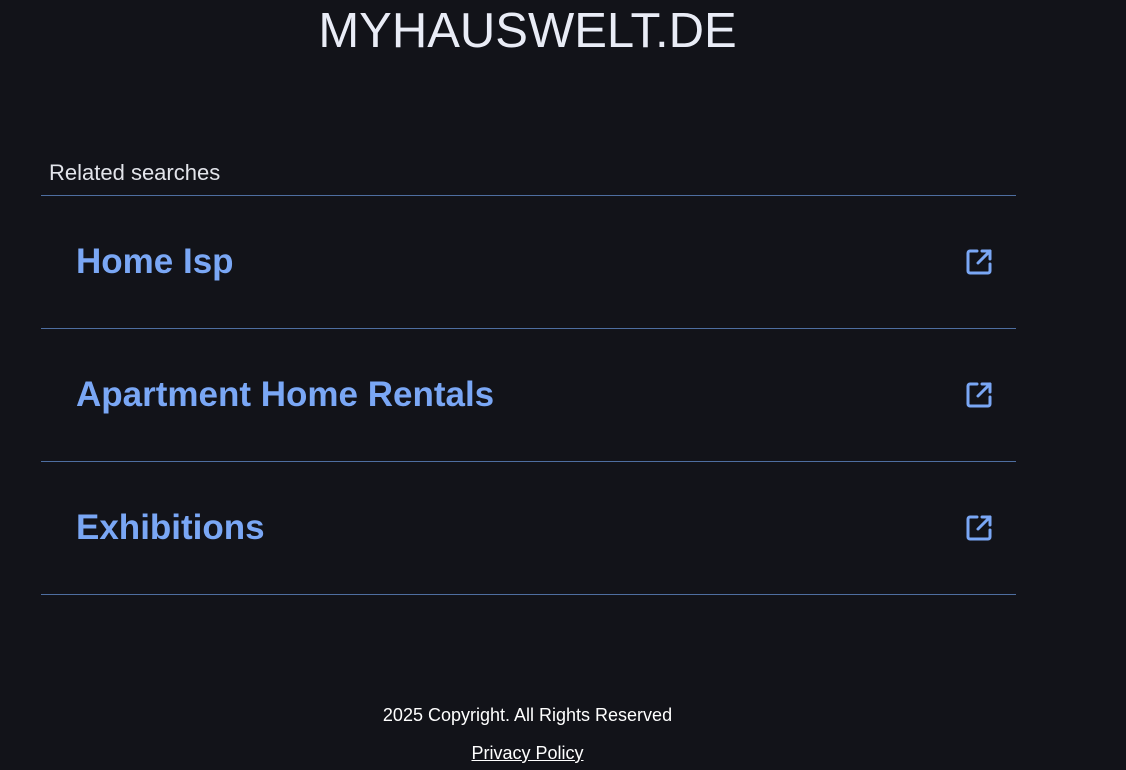  What do you see at coordinates (155, 261) in the screenshot?
I see `related-search-label: Home Isp` at bounding box center [155, 261].